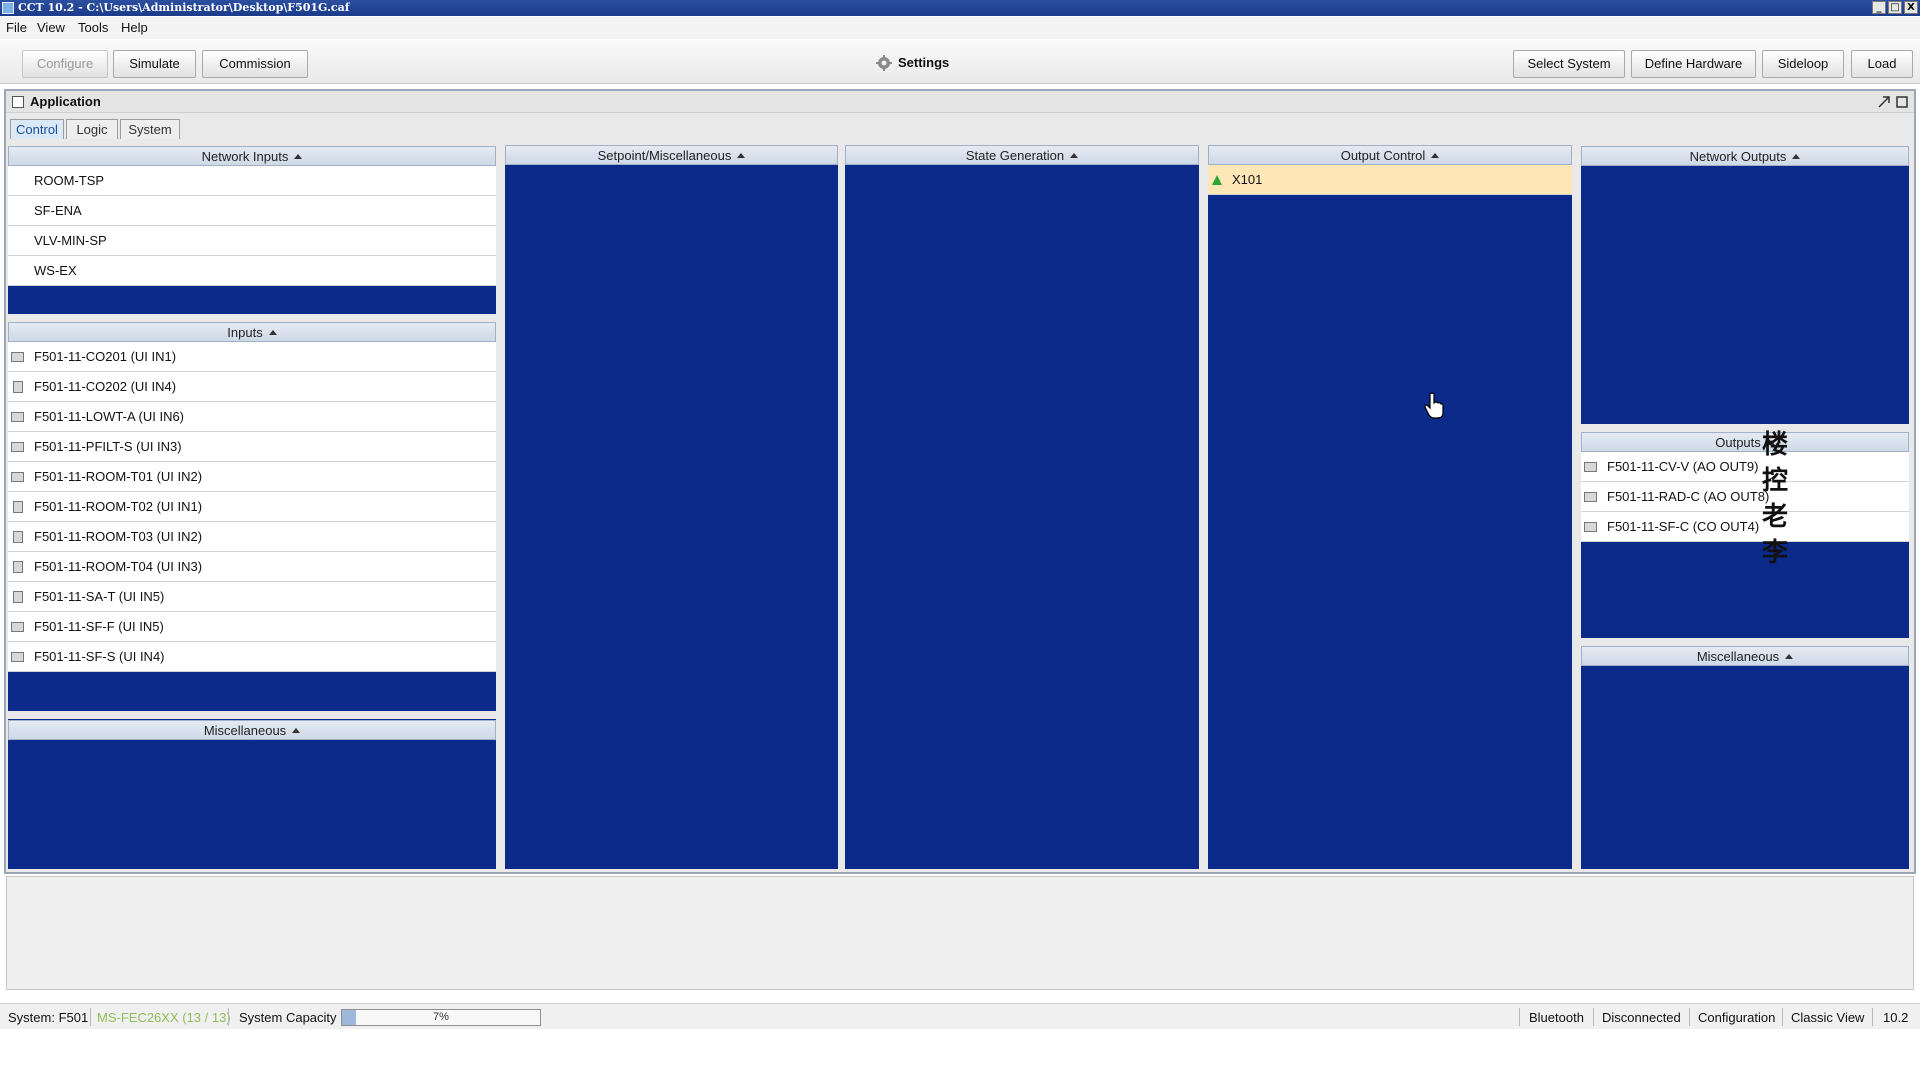 The height and width of the screenshot is (1080, 1920). I want to click on table-row: F501-11-CO202 (UI IN4), so click(252, 387).